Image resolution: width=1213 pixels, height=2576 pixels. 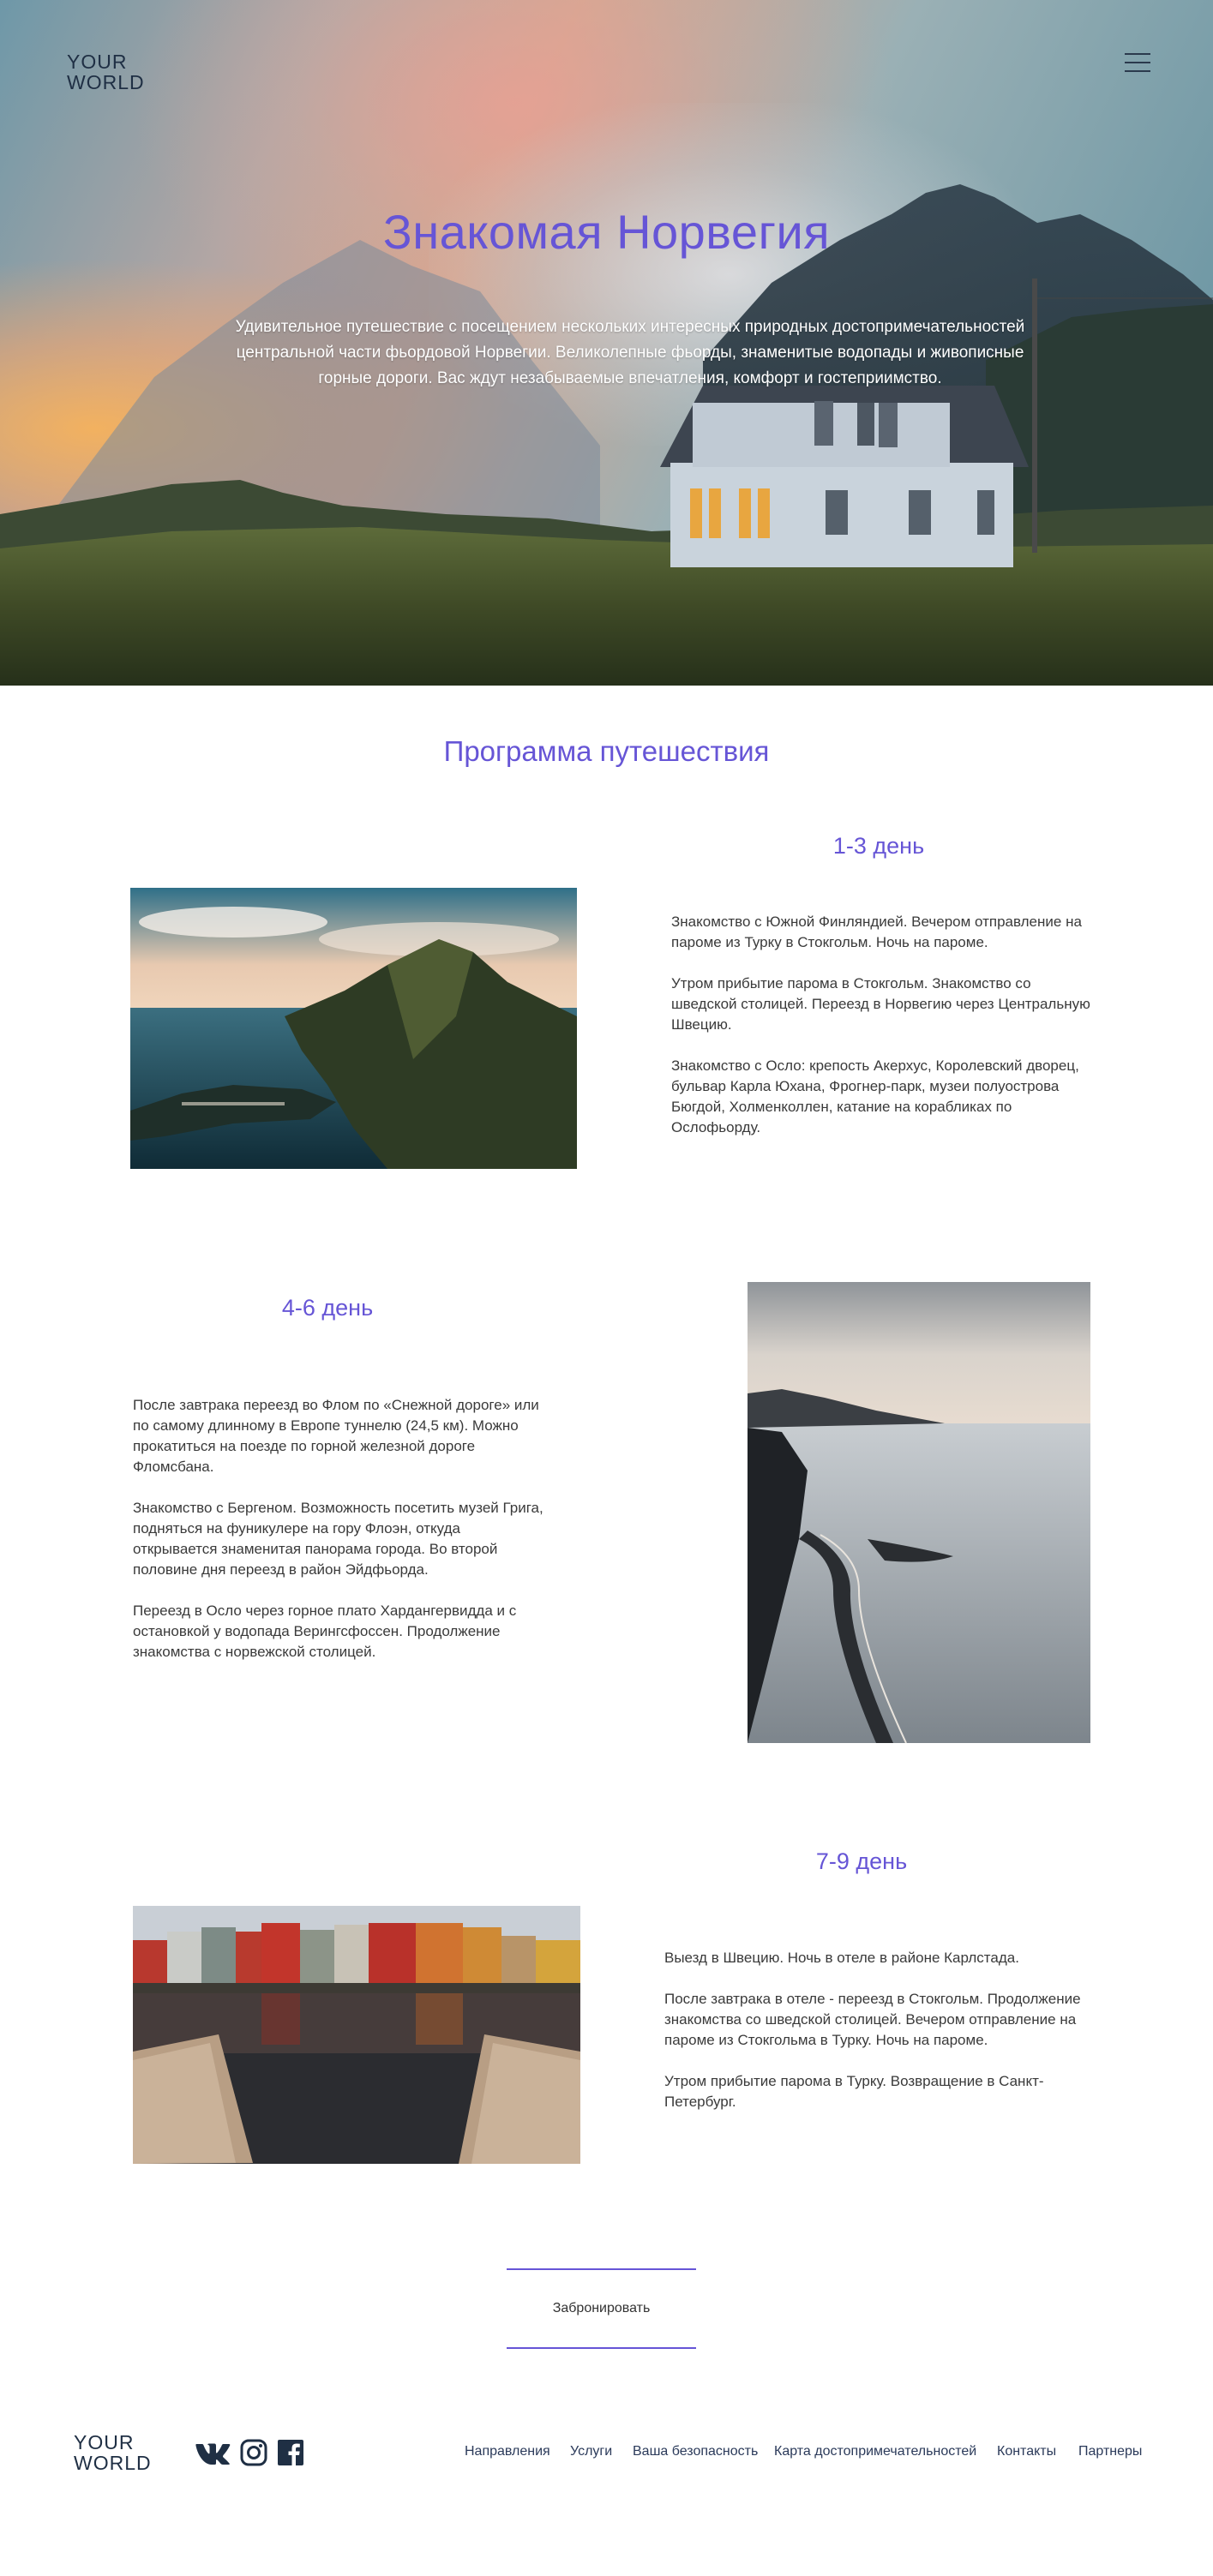 I want to click on harbor-houses-photo, so click(x=356, y=2035).